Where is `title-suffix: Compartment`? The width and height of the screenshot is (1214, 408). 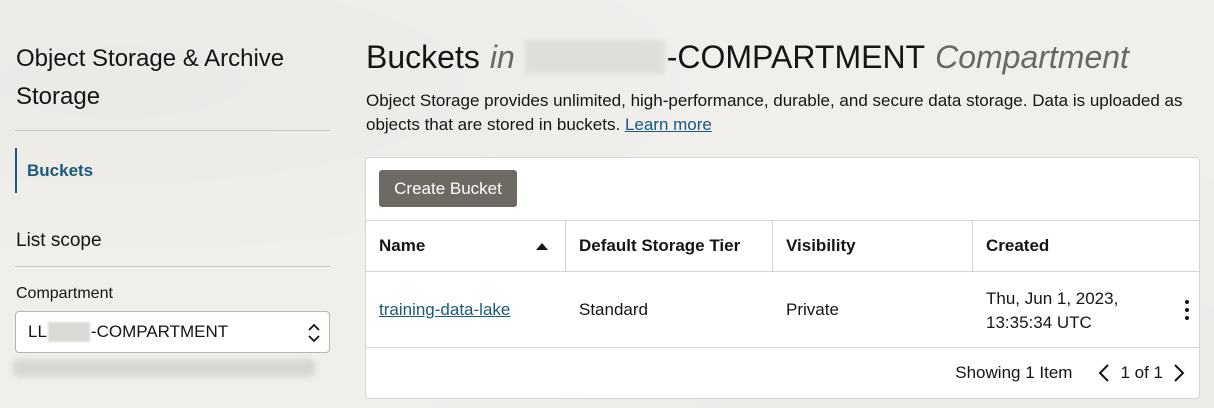 title-suffix: Compartment is located at coordinates (1032, 57).